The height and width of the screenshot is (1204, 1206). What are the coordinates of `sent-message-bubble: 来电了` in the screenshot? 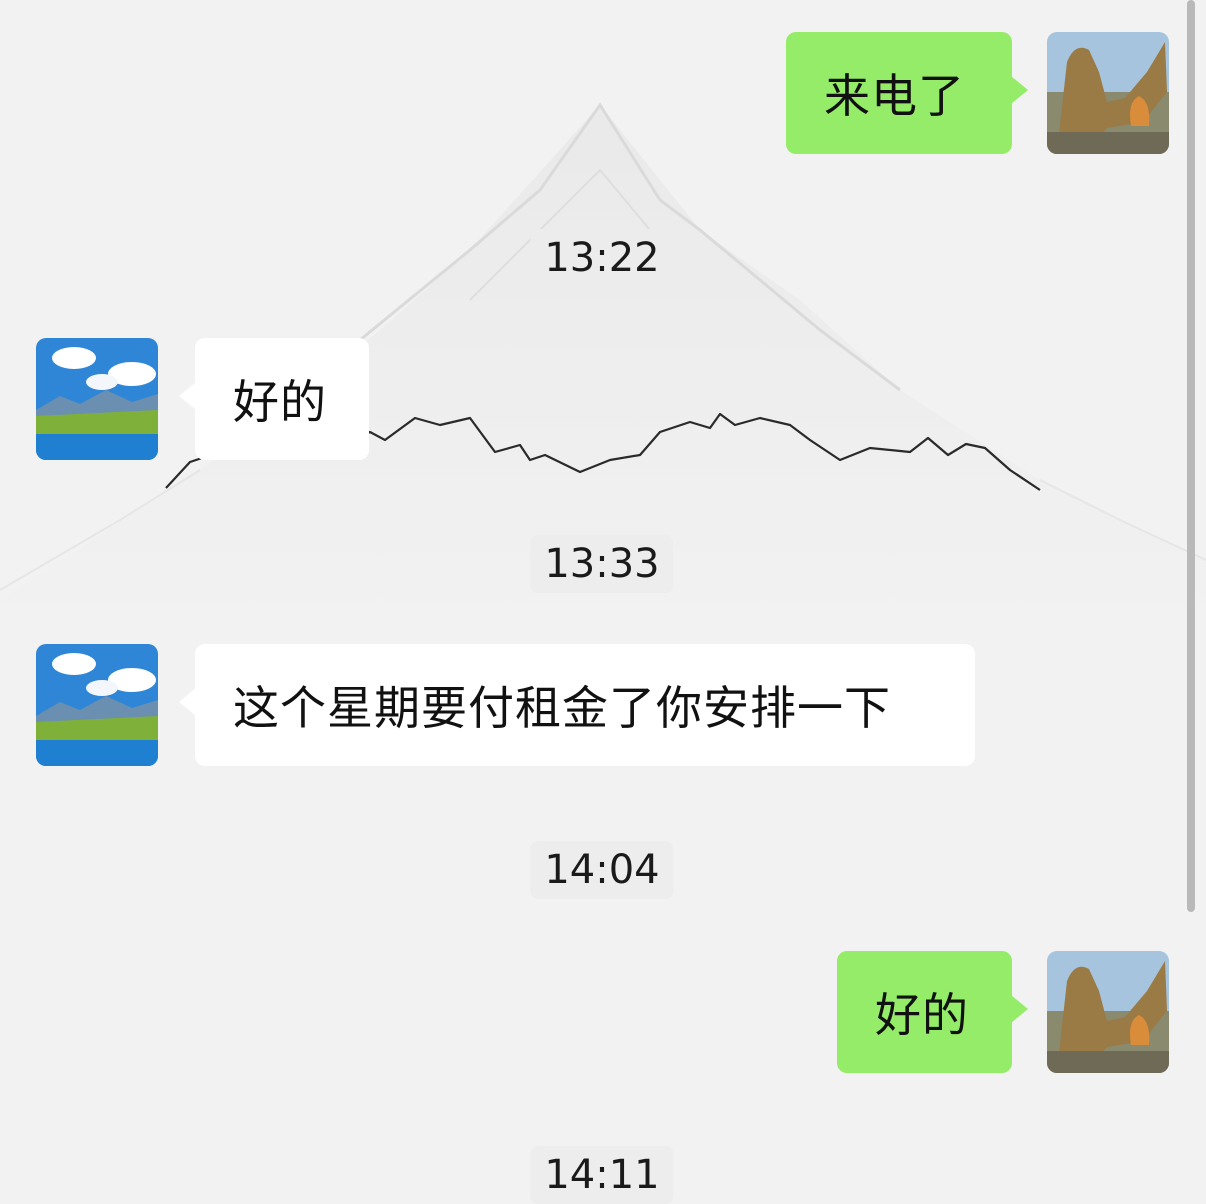 It's located at (907, 93).